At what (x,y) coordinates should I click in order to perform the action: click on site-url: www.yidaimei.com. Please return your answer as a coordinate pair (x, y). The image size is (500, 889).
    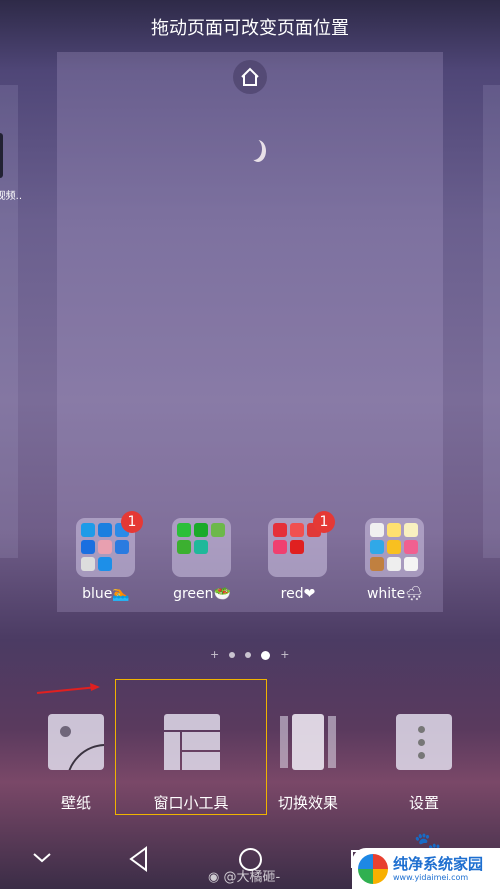
    Looking at the image, I should click on (431, 877).